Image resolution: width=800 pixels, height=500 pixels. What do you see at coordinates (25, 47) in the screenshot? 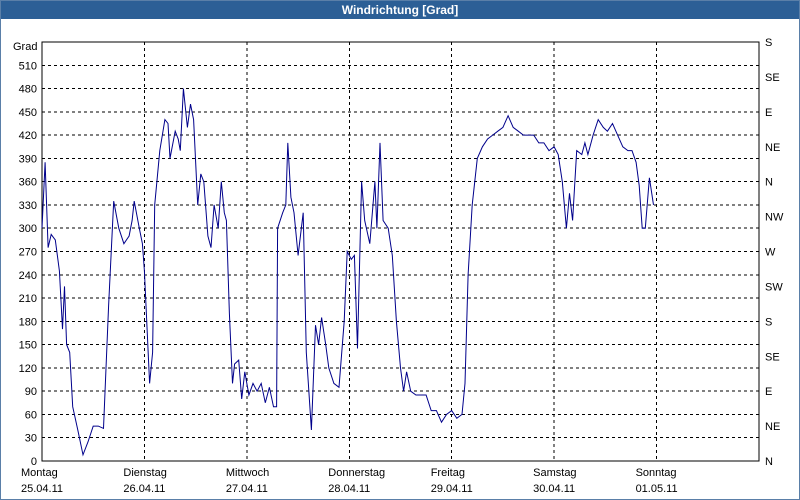
I see `y-axis-label: Grad` at bounding box center [25, 47].